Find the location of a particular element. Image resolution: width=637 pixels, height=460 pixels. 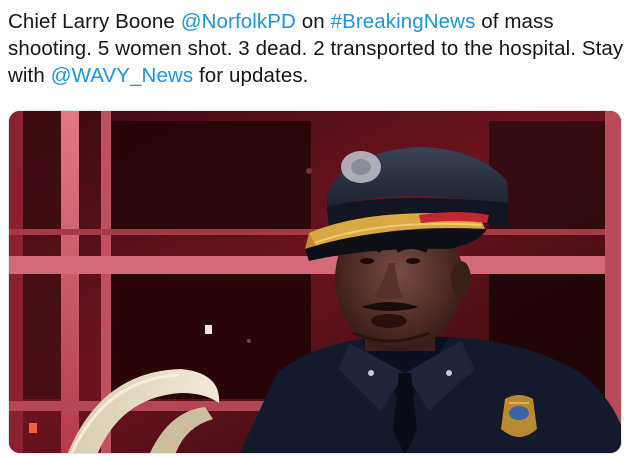

mention-link-norfolkpd: @NorfolkPD is located at coordinates (238, 21).